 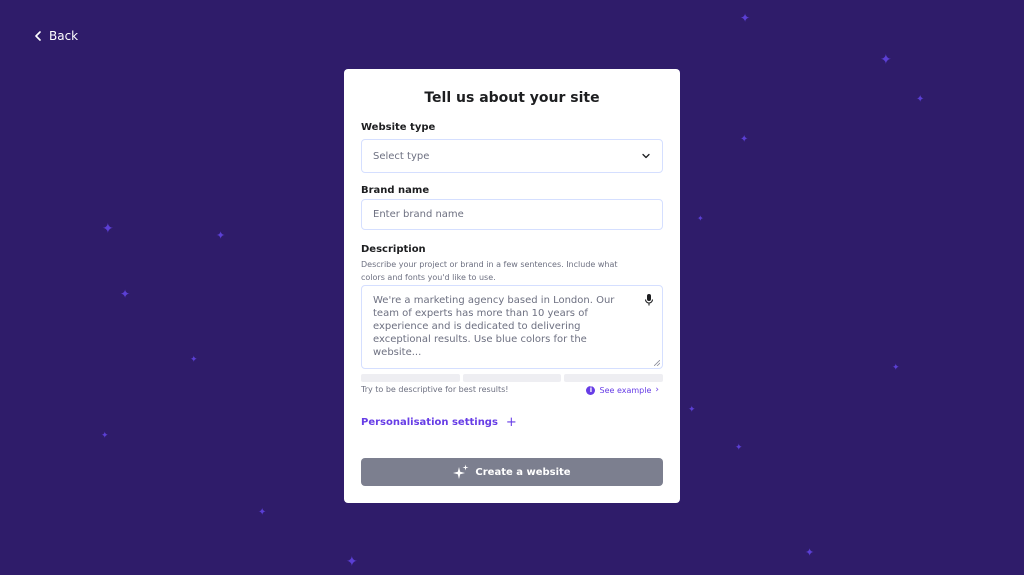 I want to click on description-strength-meter, so click(x=512, y=378).